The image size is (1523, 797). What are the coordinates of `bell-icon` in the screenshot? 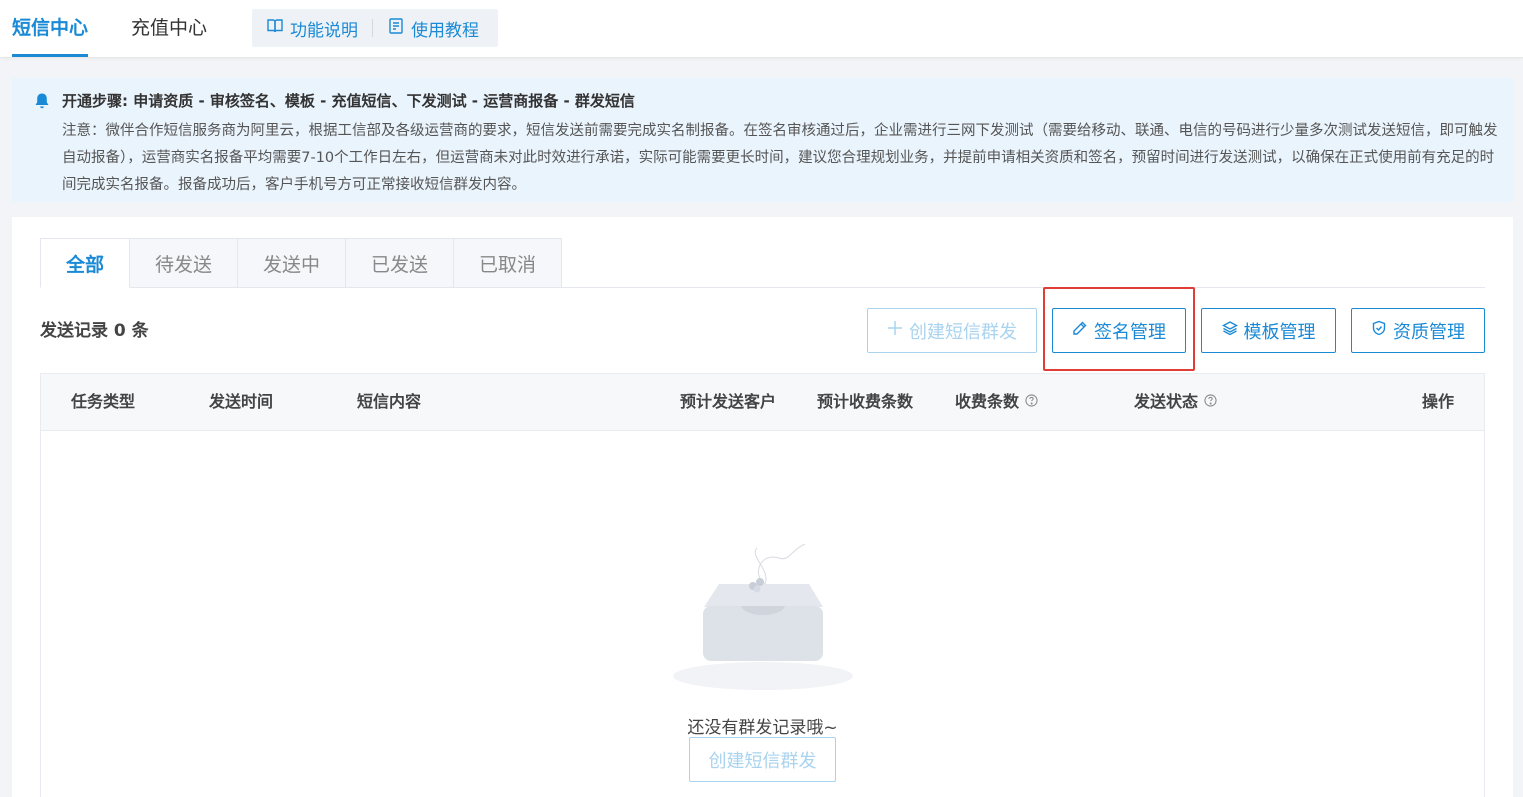 It's located at (42, 101).